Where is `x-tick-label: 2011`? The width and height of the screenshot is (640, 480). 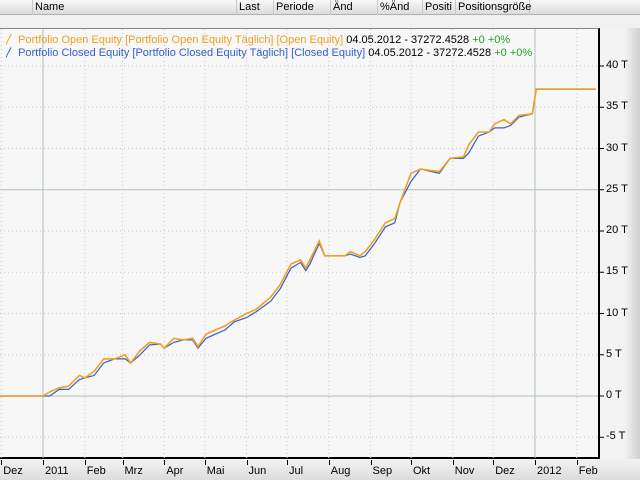 x-tick-label: 2011 is located at coordinates (57, 471).